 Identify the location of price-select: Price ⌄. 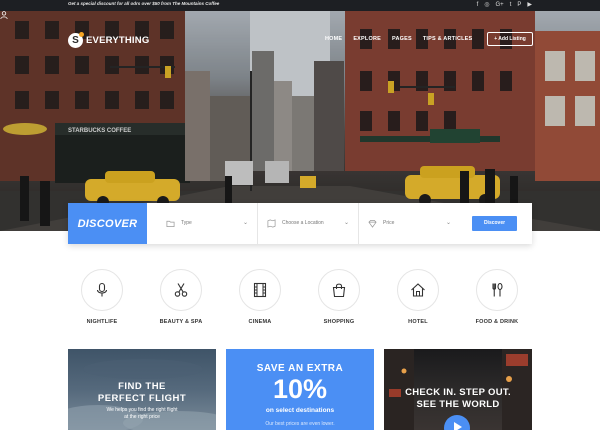
(409, 223).